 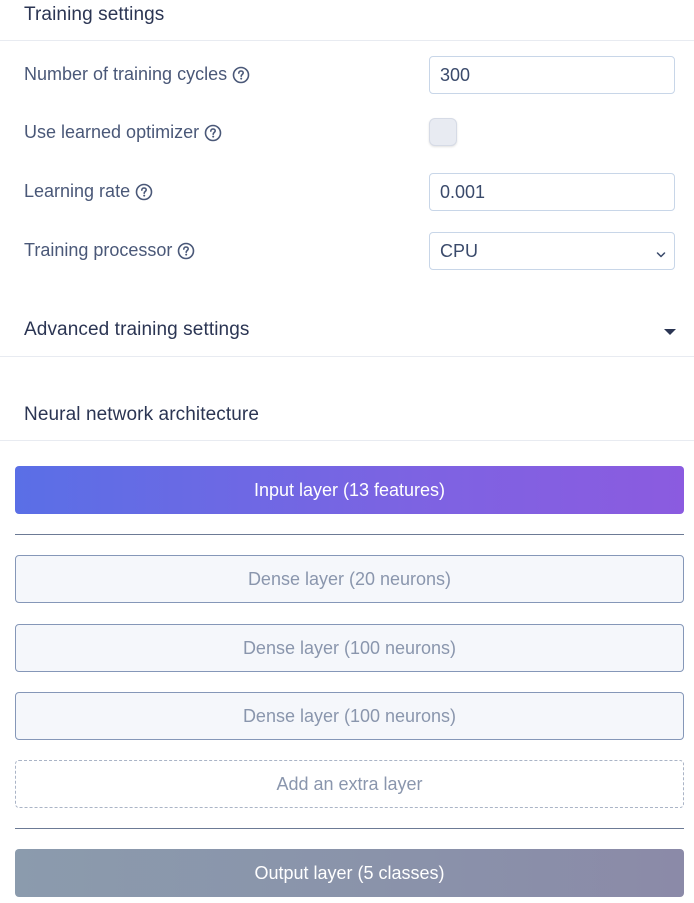 I want to click on training-cycles-label: Number of training cycles, so click(x=126, y=74).